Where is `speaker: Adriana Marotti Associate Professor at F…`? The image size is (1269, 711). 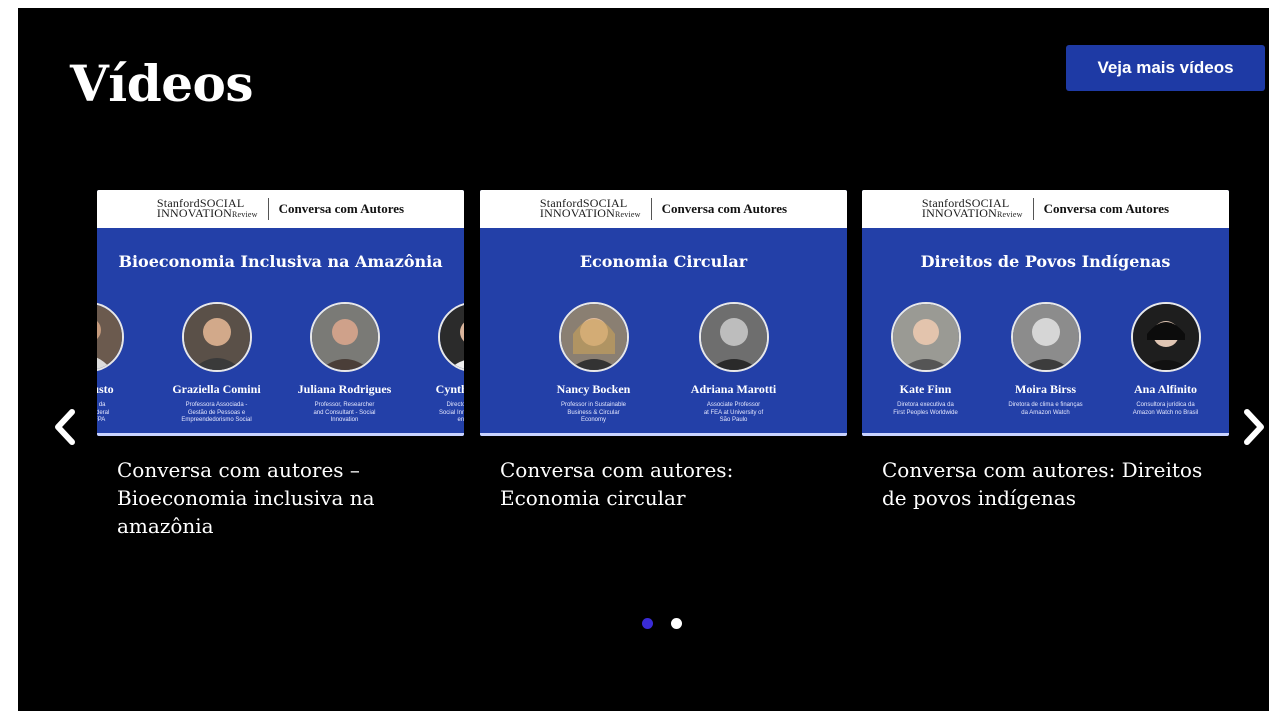 speaker: Adriana Marotti Associate Professor at F… is located at coordinates (734, 363).